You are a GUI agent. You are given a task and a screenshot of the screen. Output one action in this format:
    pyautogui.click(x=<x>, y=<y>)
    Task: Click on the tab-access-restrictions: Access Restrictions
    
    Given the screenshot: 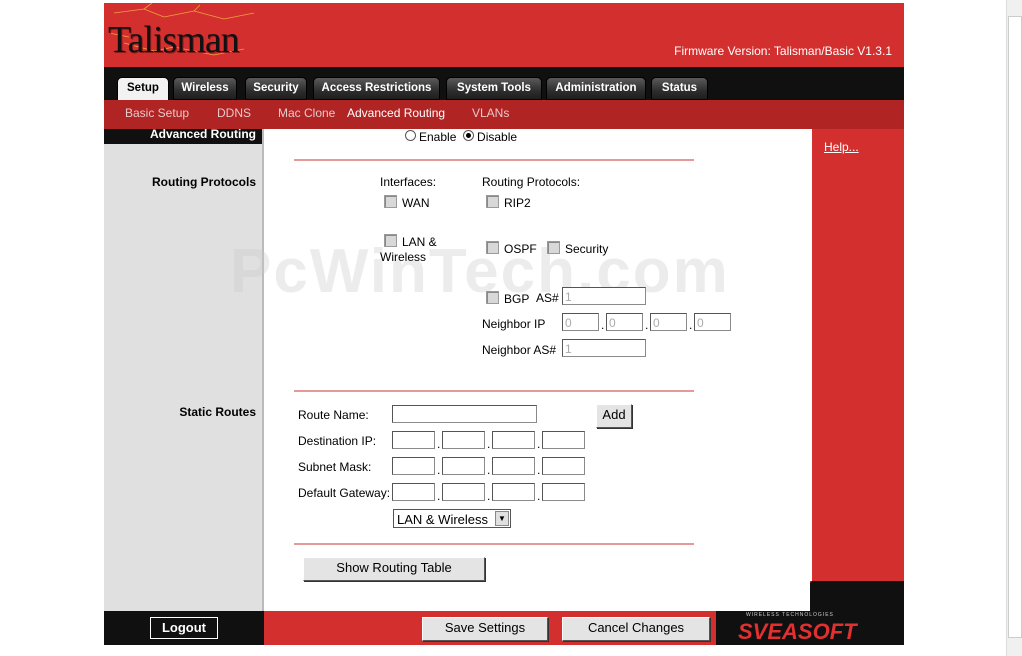 What is the action you would take?
    pyautogui.click(x=376, y=88)
    